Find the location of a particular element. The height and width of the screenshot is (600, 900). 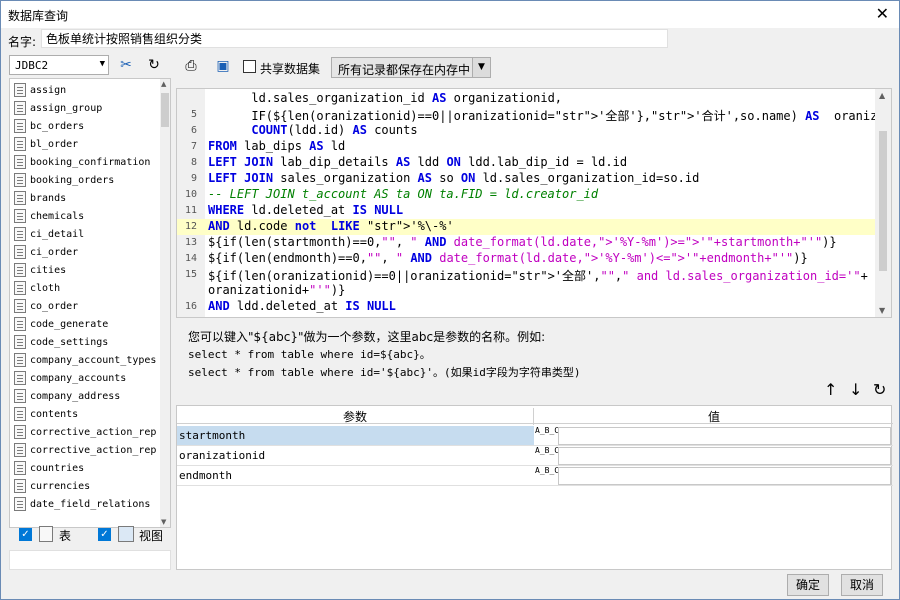

name-row: 名字: is located at coordinates (450, 40).